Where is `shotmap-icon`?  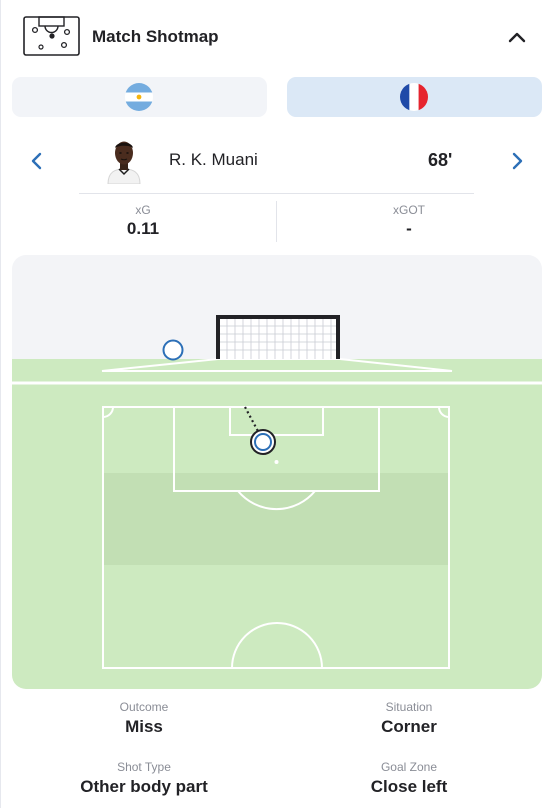
shotmap-icon is located at coordinates (51, 36).